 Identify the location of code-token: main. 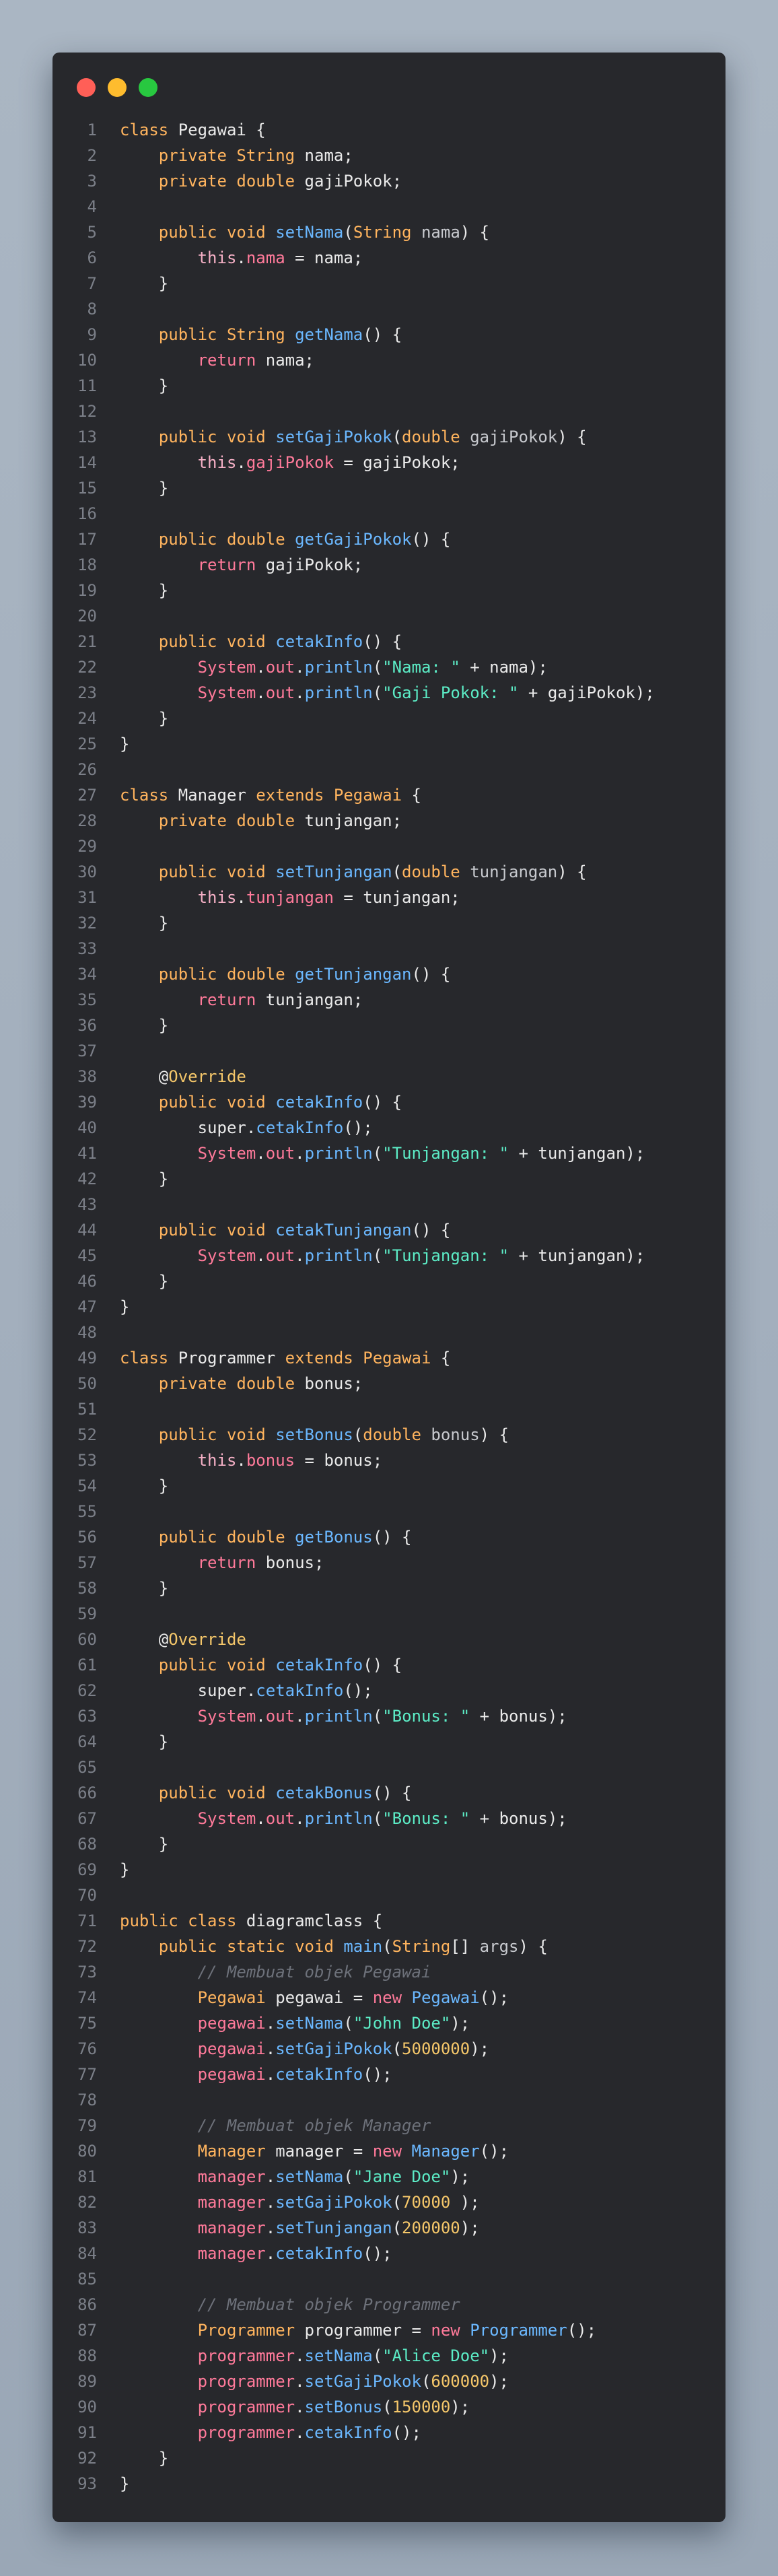
(363, 1946).